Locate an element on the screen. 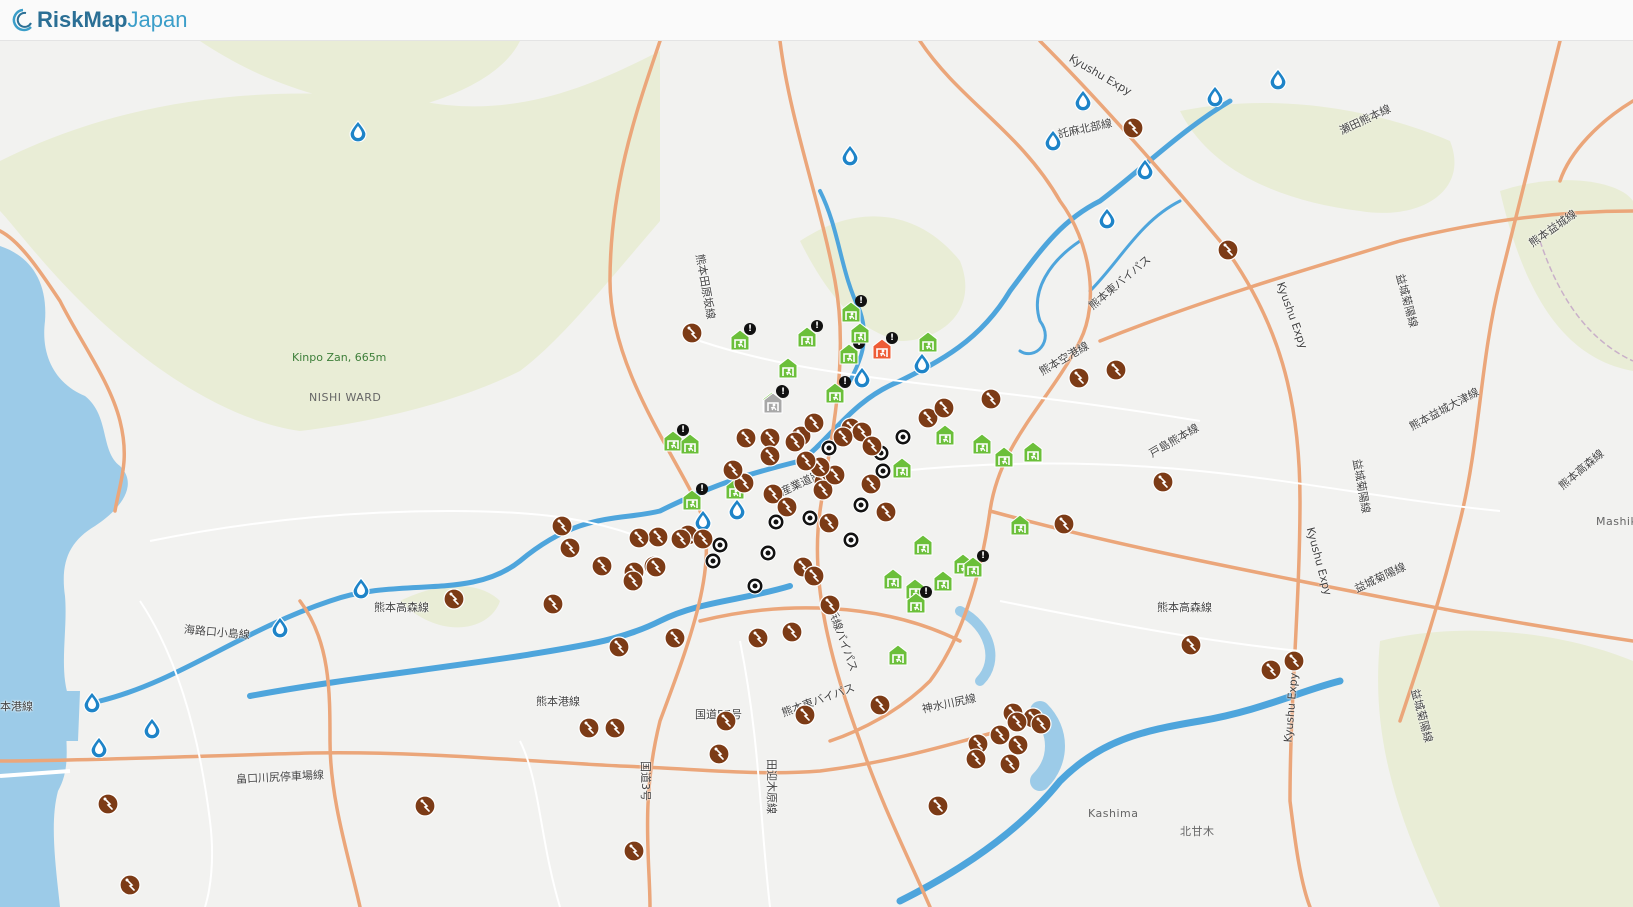 The height and width of the screenshot is (907, 1633). shelter-inactive-marker-icon: ! is located at coordinates (776, 400).